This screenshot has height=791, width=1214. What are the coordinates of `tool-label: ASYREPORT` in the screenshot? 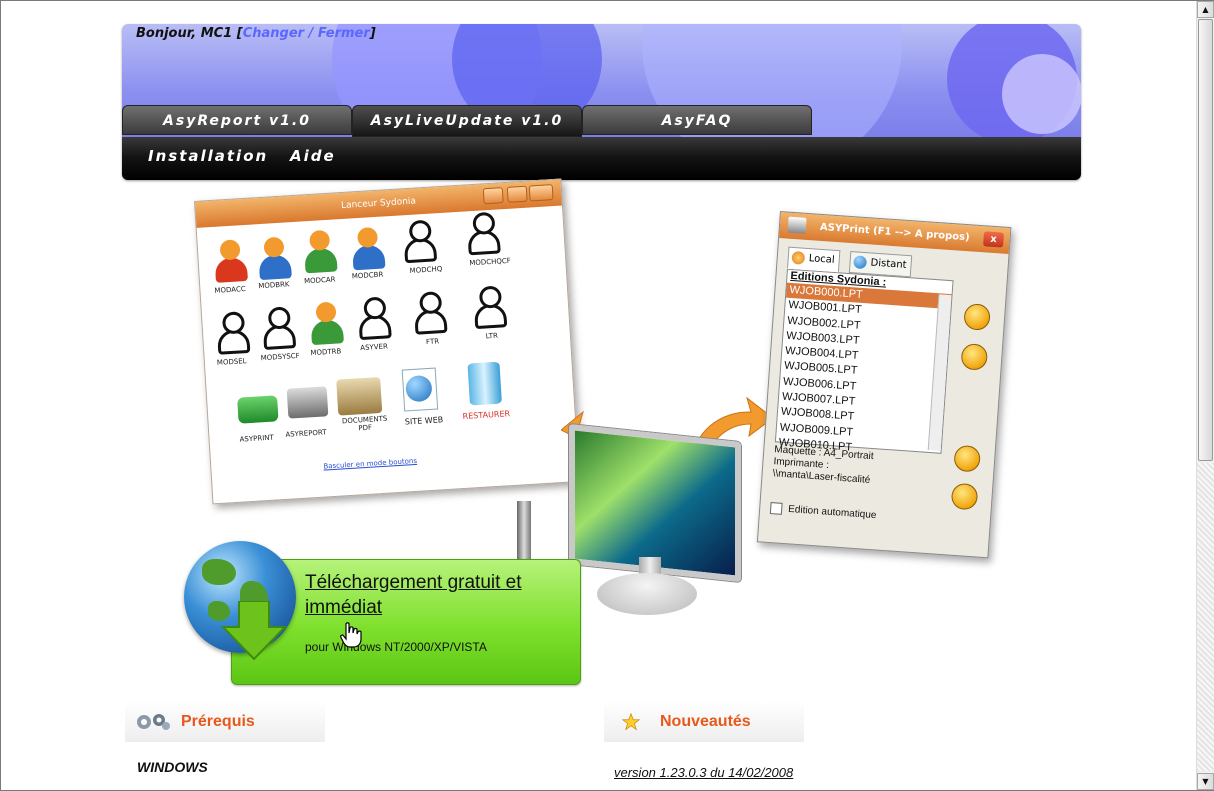 It's located at (306, 433).